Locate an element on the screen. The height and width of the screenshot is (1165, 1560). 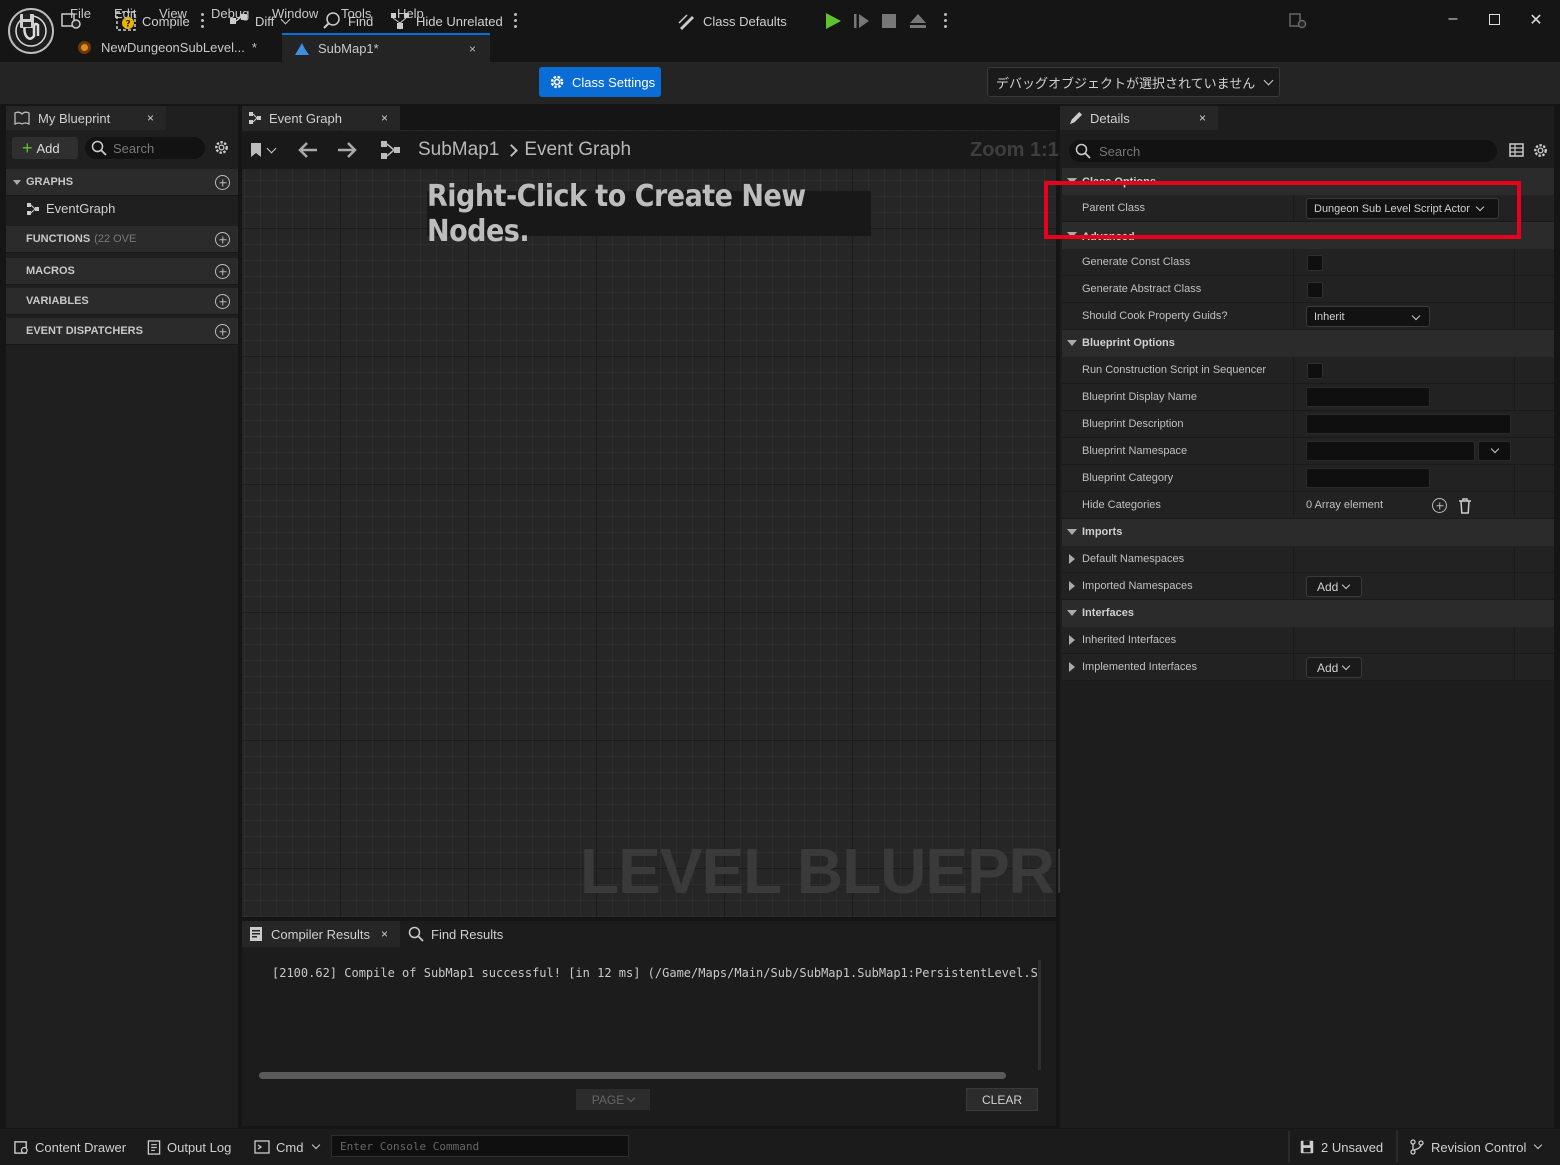
tab-my-blueprint: My Blueprint × is located at coordinates (86, 118).